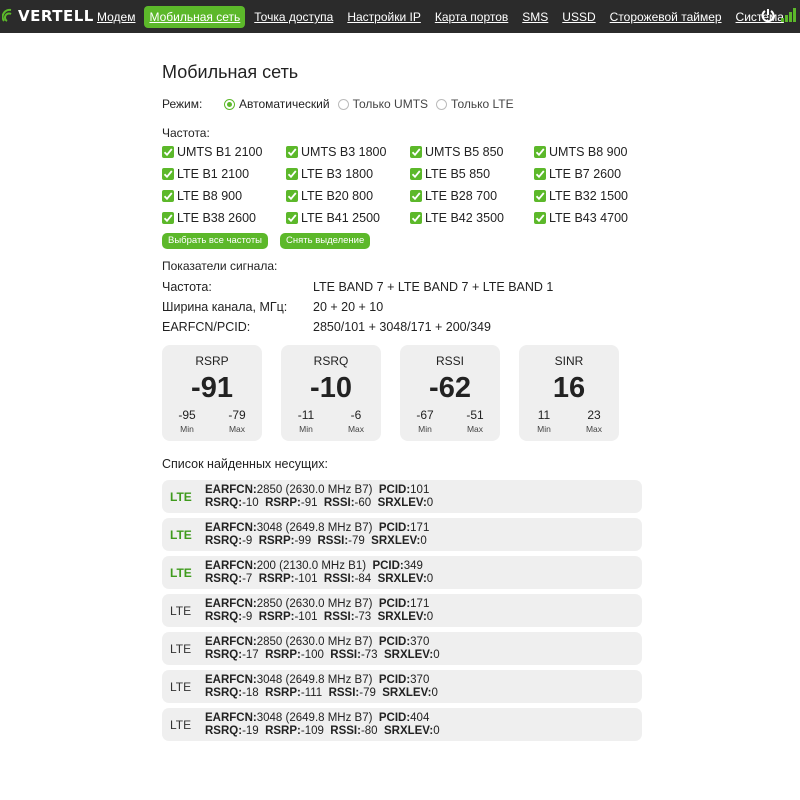  I want to click on band-checkbox-7: LTE B7 2600, so click(596, 174).